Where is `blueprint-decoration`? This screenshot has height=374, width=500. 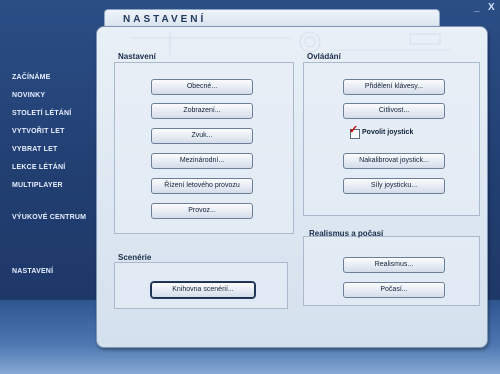
blueprint-decoration is located at coordinates (290, 43).